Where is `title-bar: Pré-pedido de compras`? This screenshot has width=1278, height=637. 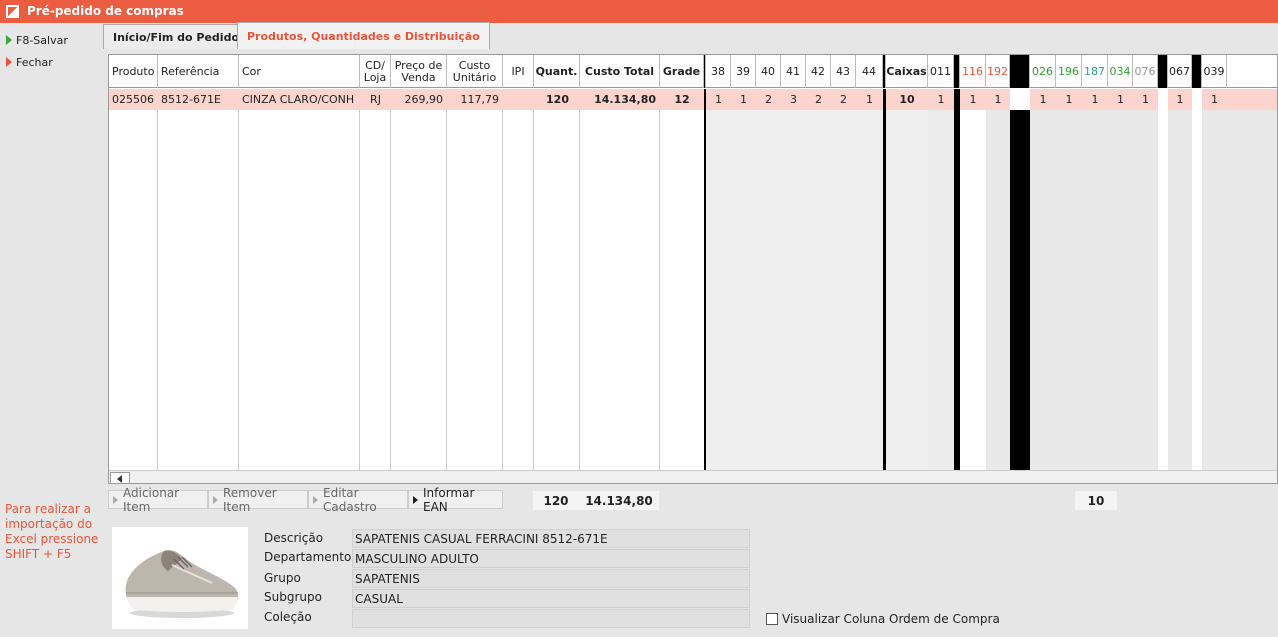 title-bar: Pré-pedido de compras is located at coordinates (639, 11).